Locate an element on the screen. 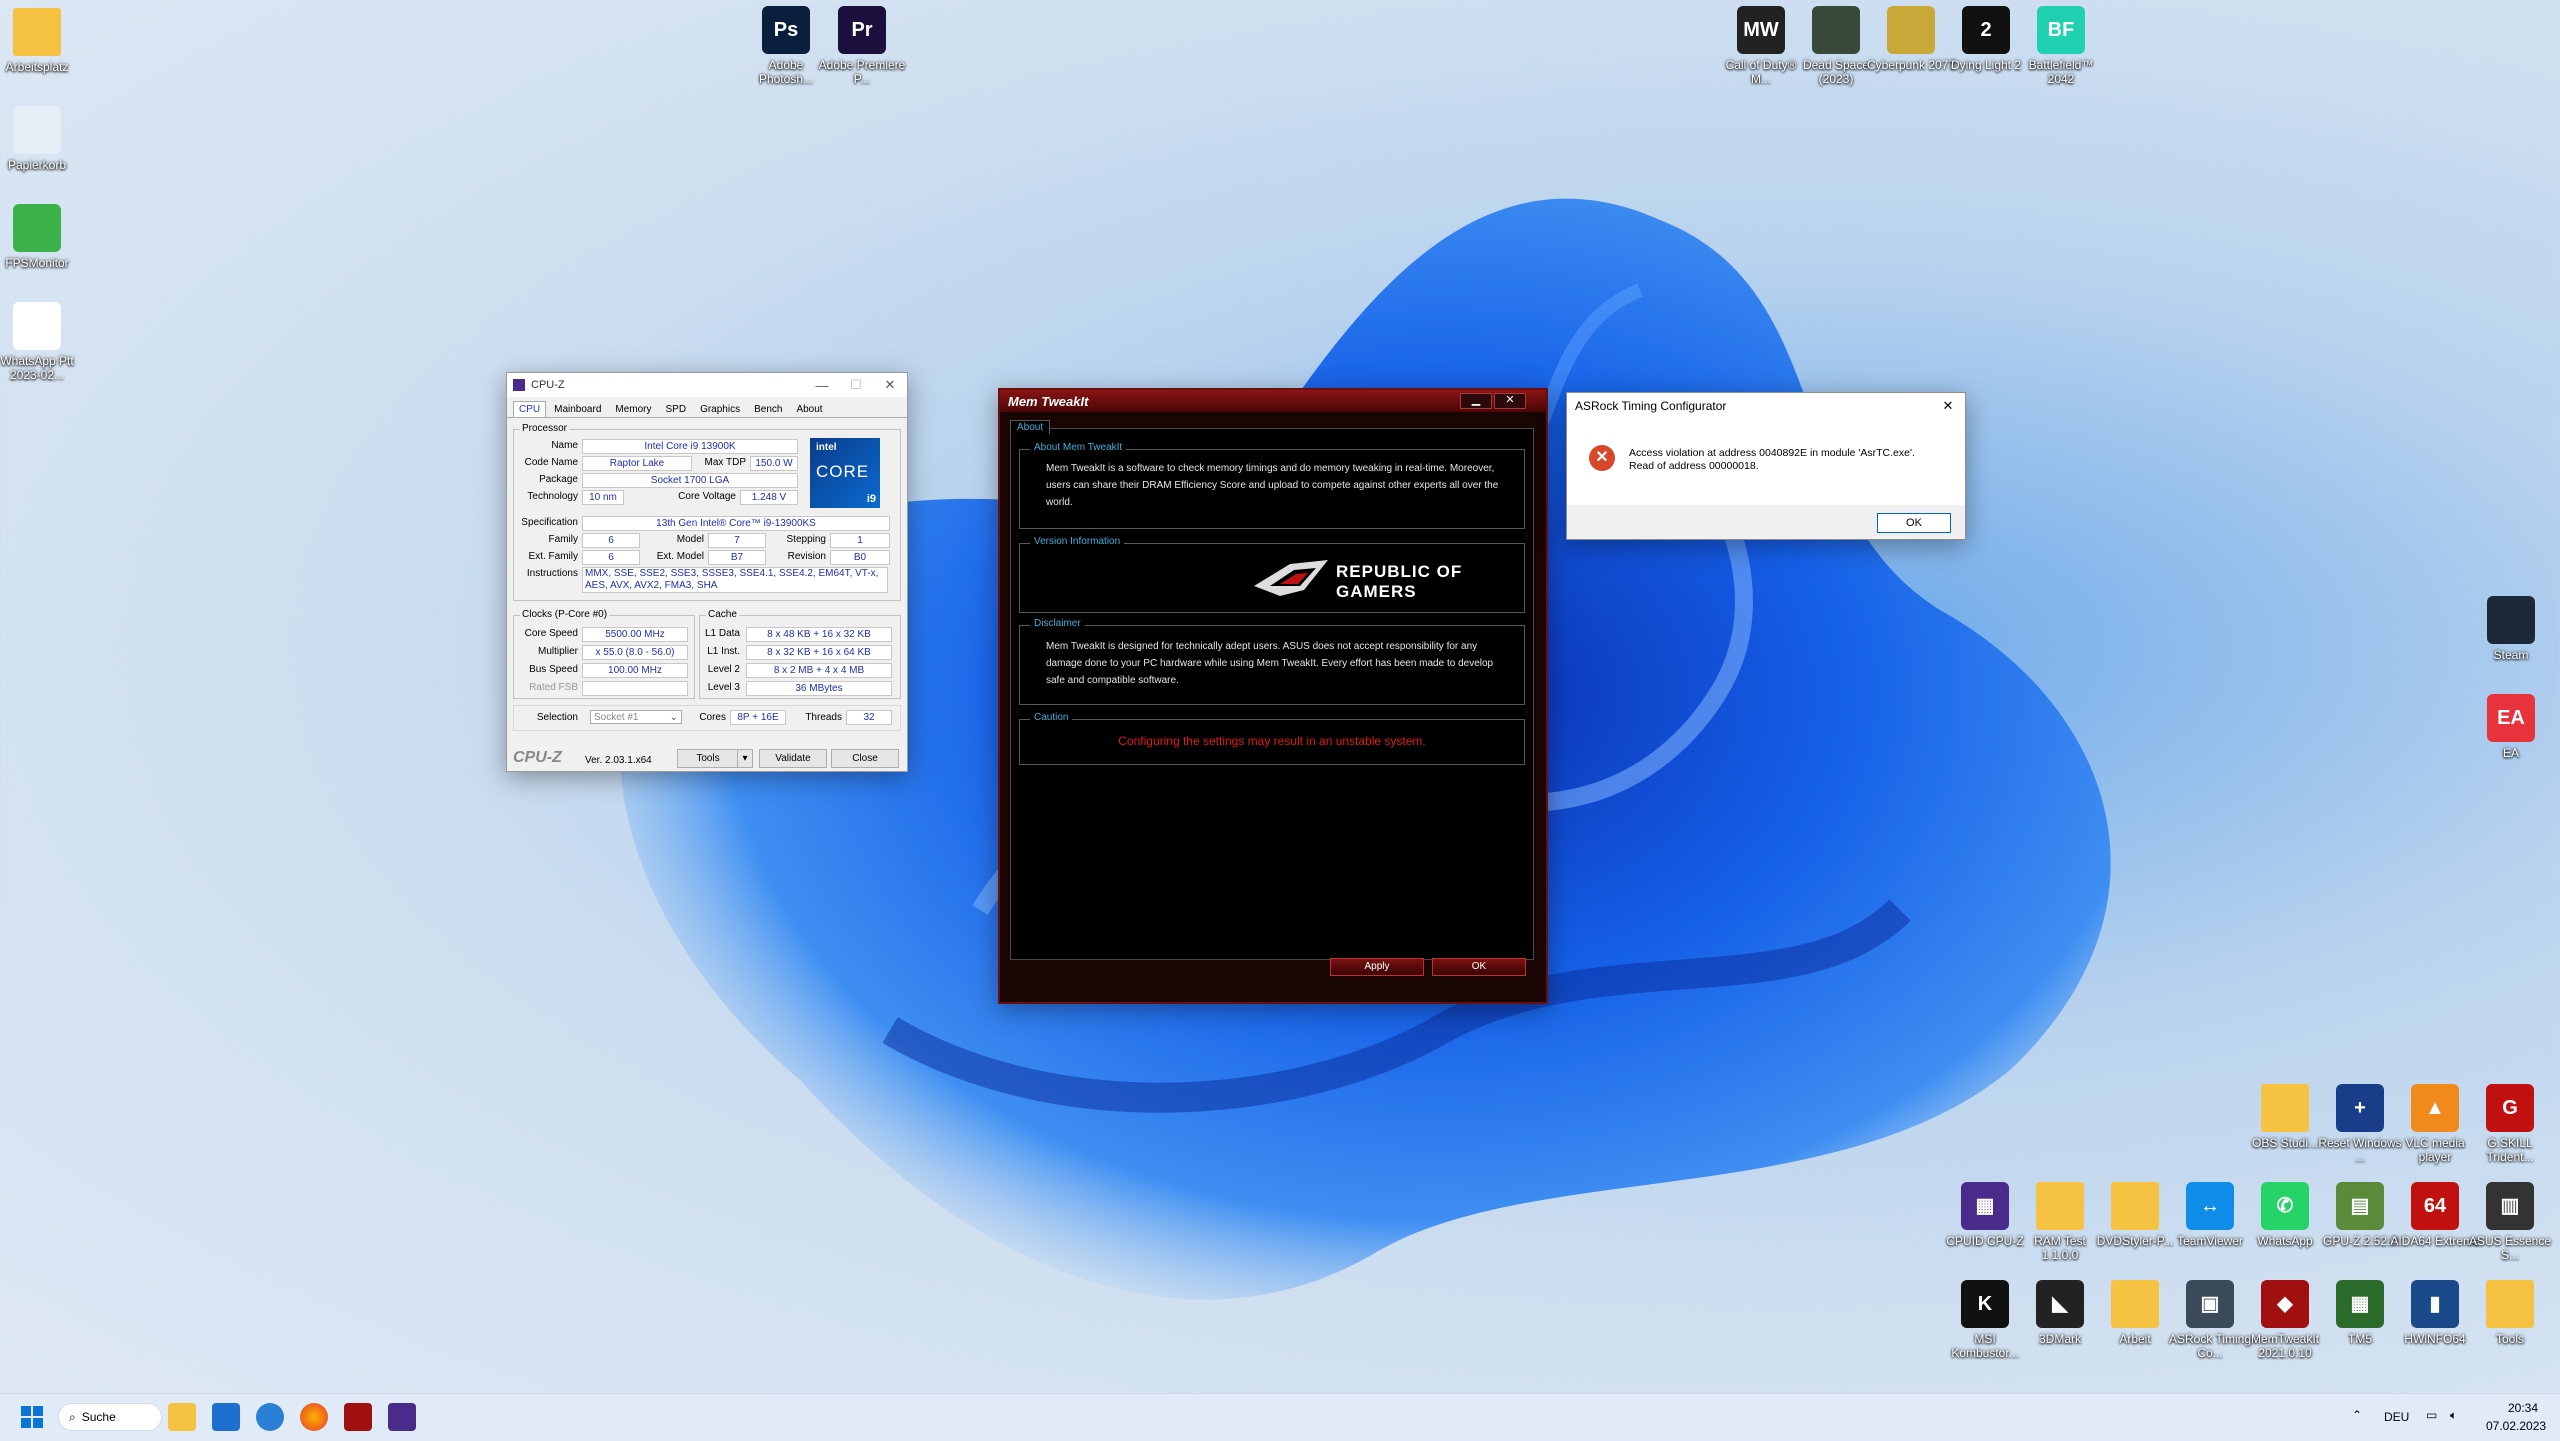  revision-label: Revision is located at coordinates (806, 556).